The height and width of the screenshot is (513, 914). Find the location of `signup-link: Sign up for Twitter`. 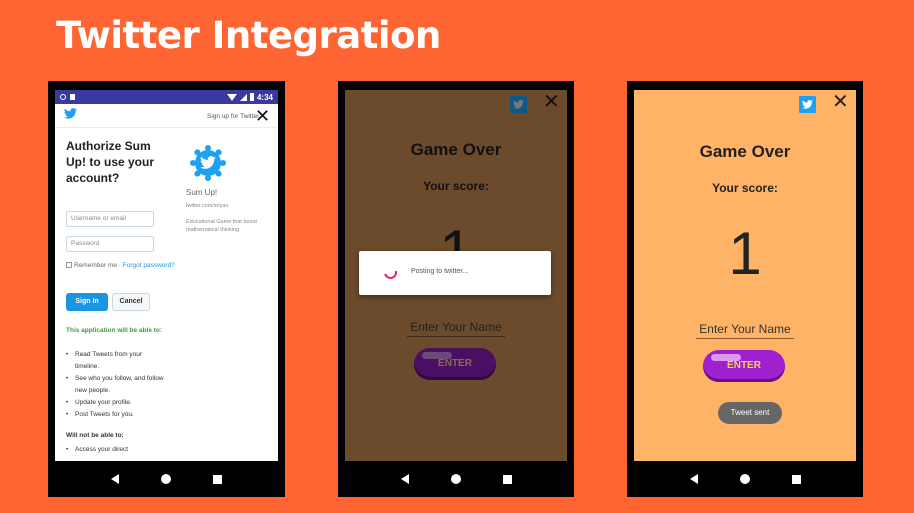

signup-link: Sign up for Twitter is located at coordinates (233, 116).